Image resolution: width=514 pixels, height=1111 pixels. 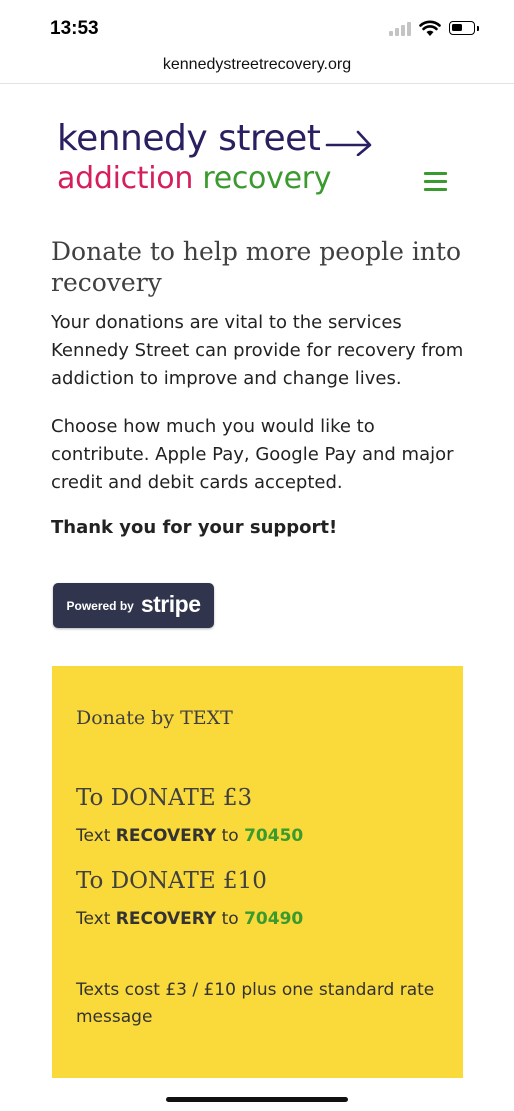 I want to click on status-bar: 13:53, so click(x=257, y=25).